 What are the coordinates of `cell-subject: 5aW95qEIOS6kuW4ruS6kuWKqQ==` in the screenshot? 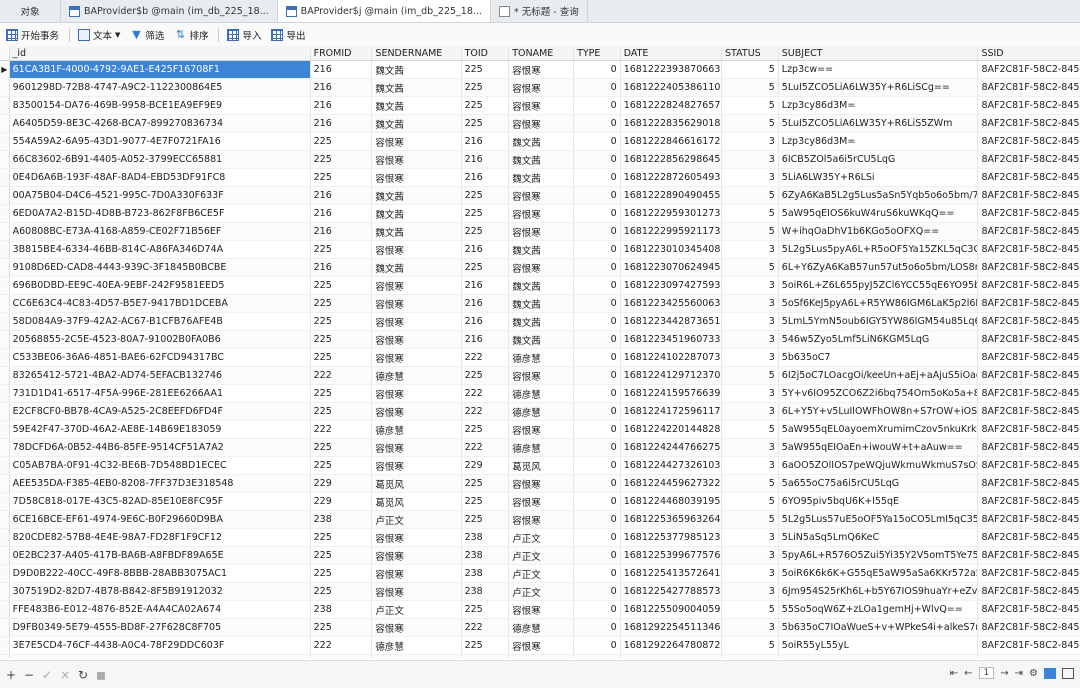 It's located at (878, 213).